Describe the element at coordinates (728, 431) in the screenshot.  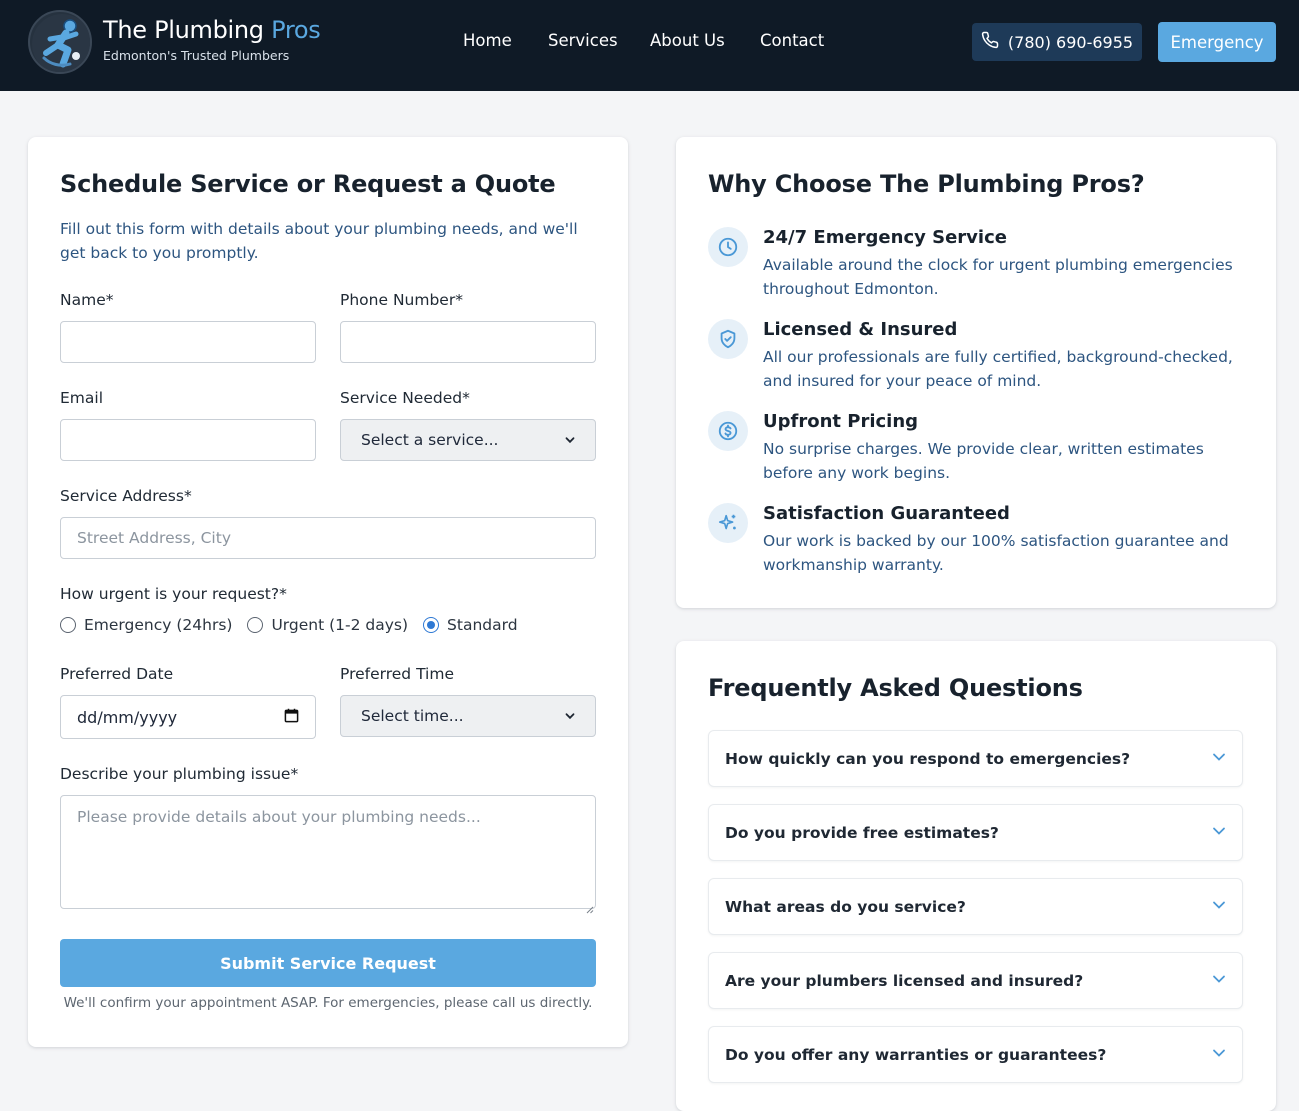
I see `dollar-circle-icon` at that location.